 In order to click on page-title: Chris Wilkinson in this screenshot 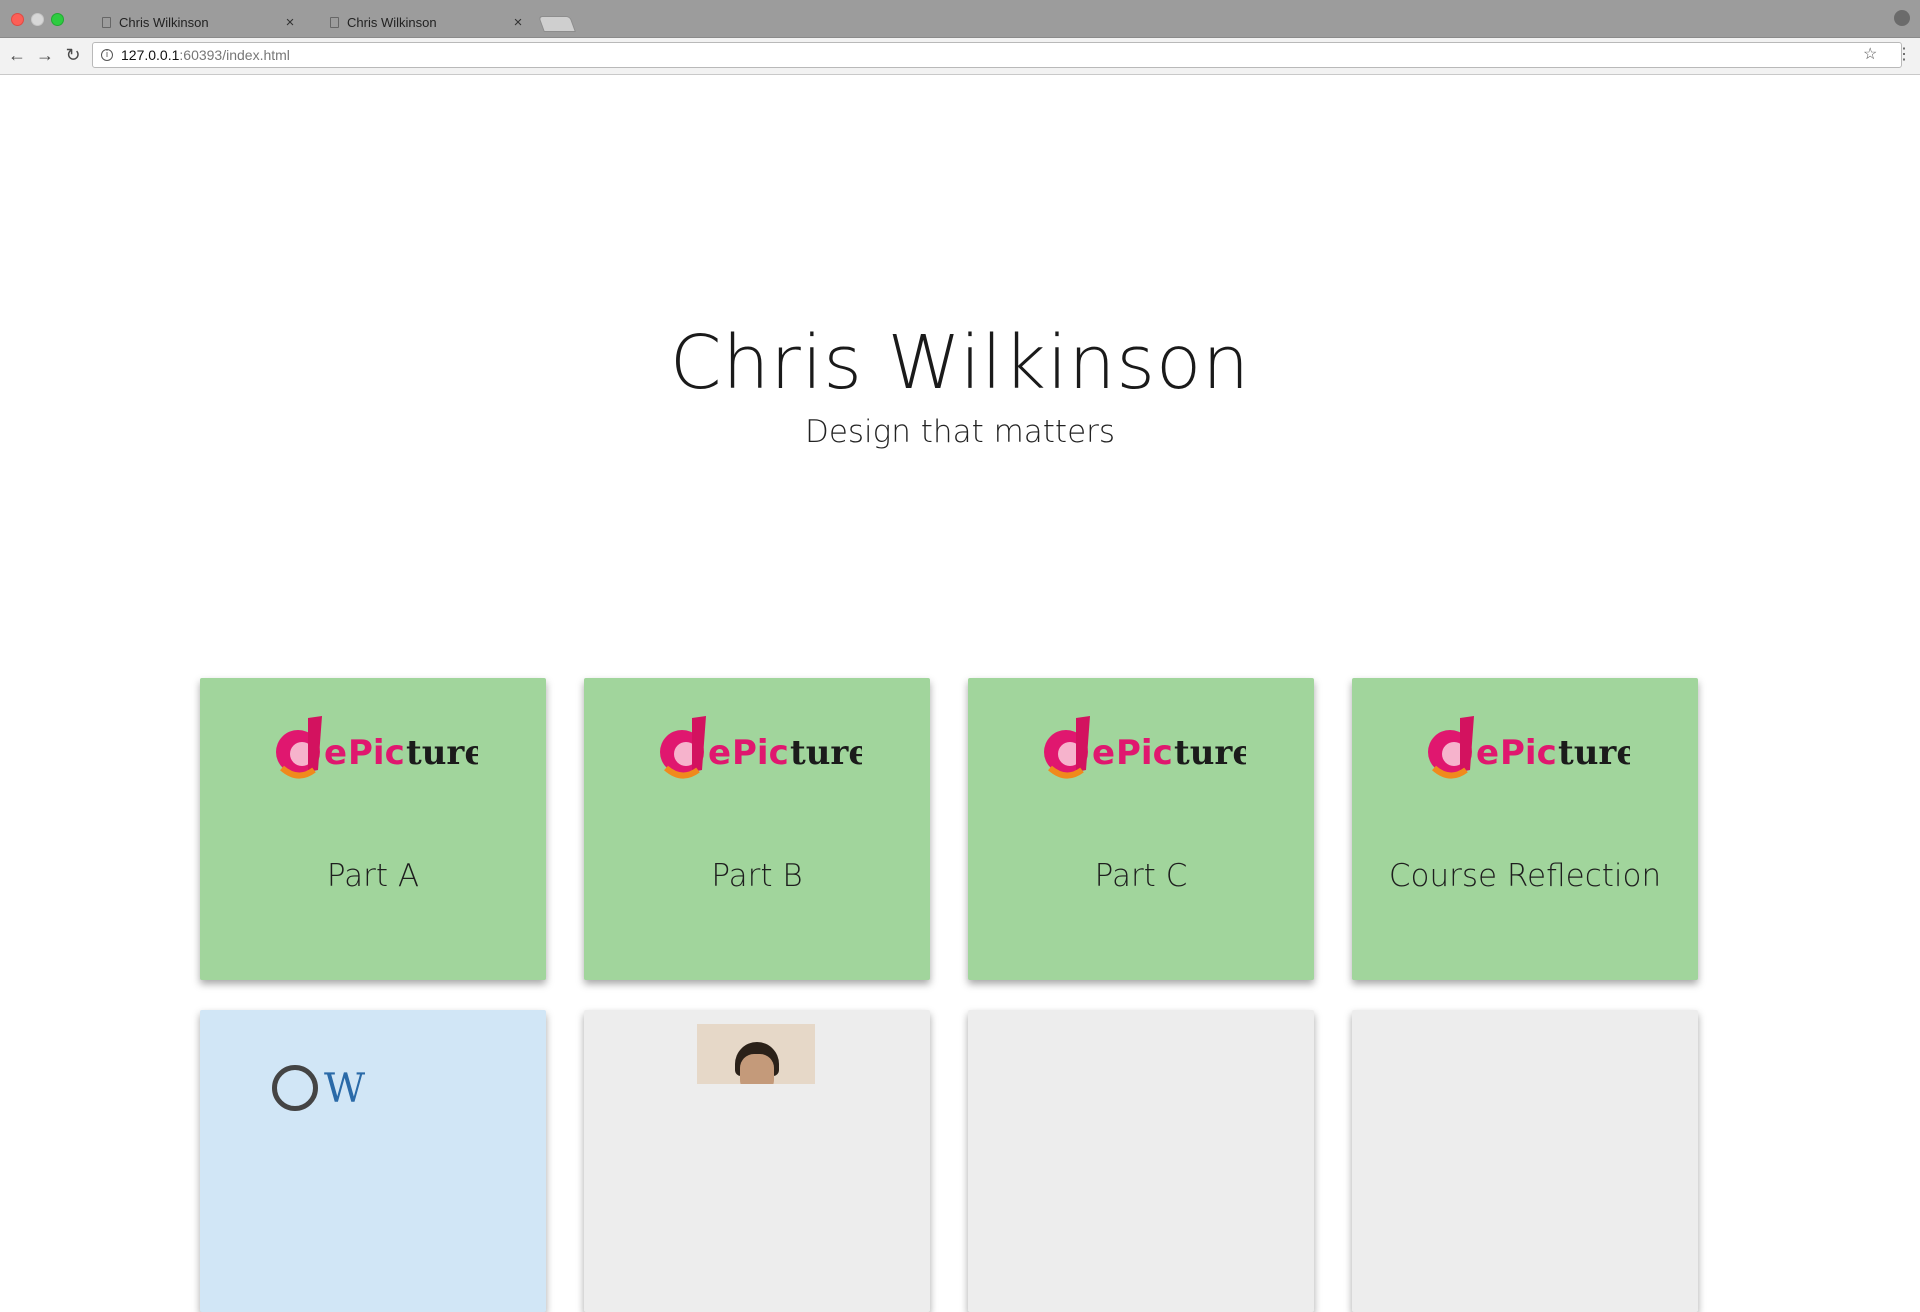, I will do `click(960, 363)`.